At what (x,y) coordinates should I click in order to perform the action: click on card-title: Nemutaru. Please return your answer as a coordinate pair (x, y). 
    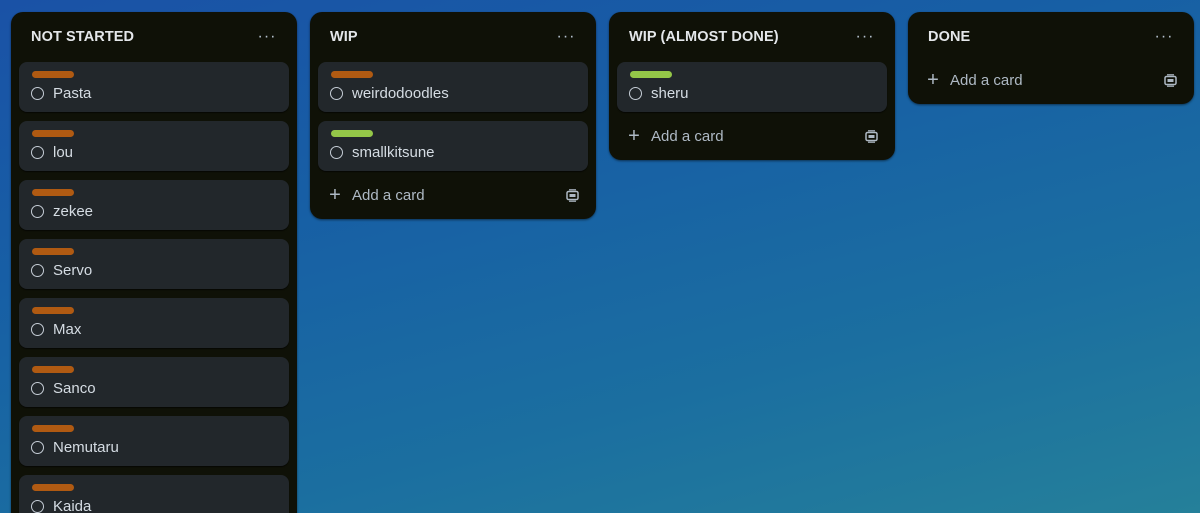
    Looking at the image, I should click on (86, 447).